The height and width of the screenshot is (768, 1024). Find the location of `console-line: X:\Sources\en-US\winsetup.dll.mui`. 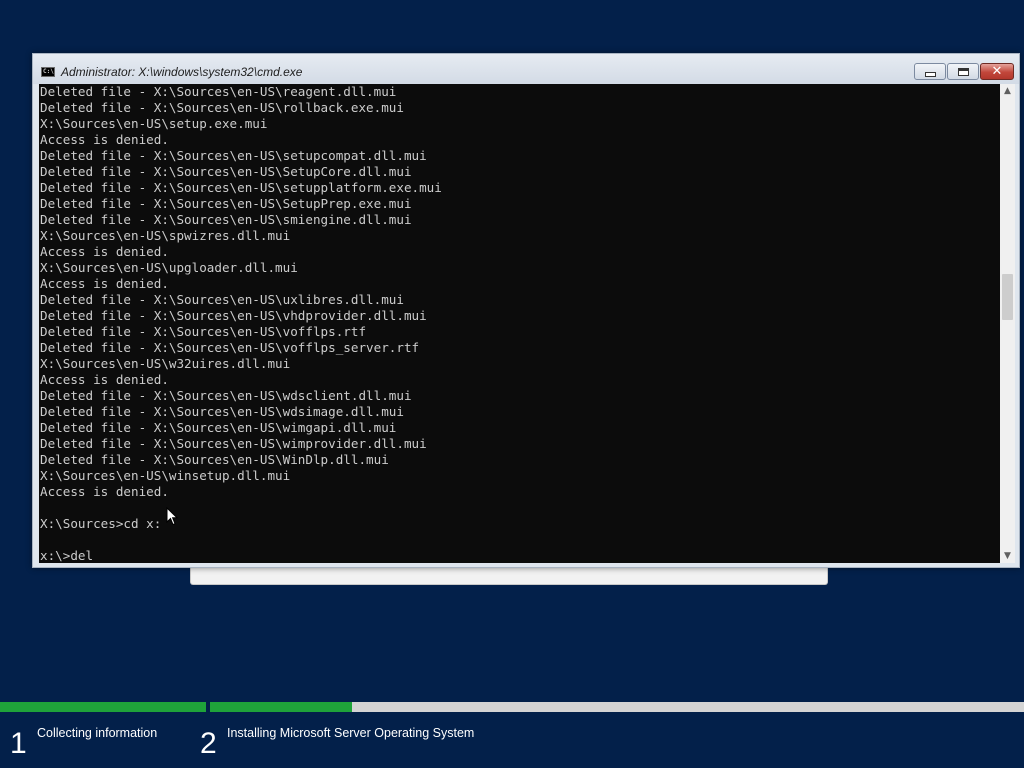

console-line: X:\Sources\en-US\winsetup.dll.mui is located at coordinates (165, 475).